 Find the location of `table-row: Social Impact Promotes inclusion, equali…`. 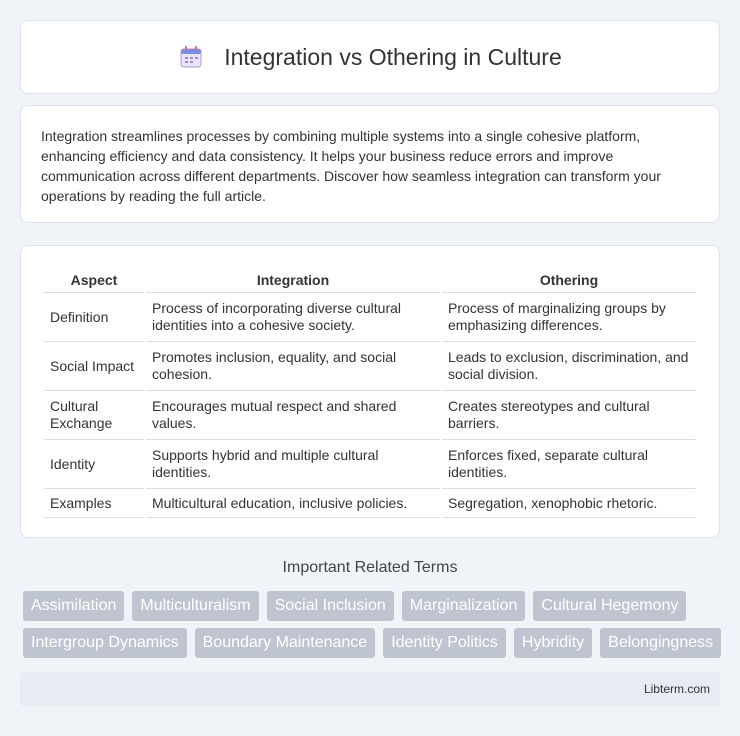

table-row: Social Impact Promotes inclusion, equali… is located at coordinates (370, 365).